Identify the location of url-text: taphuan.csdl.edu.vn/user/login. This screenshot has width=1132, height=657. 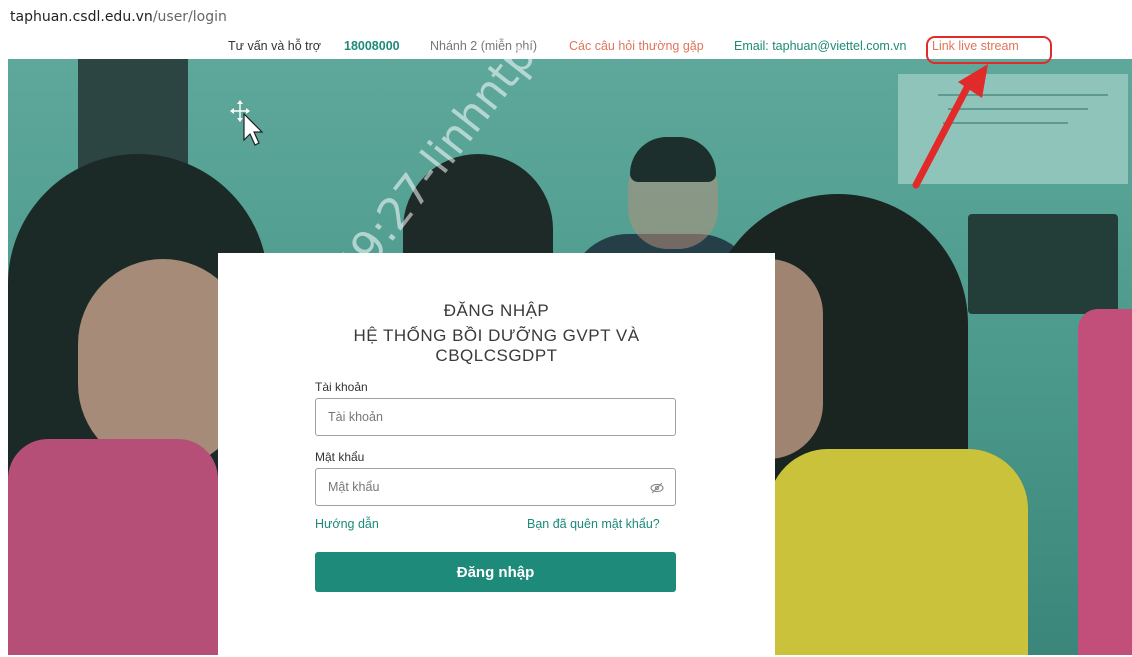
(118, 17).